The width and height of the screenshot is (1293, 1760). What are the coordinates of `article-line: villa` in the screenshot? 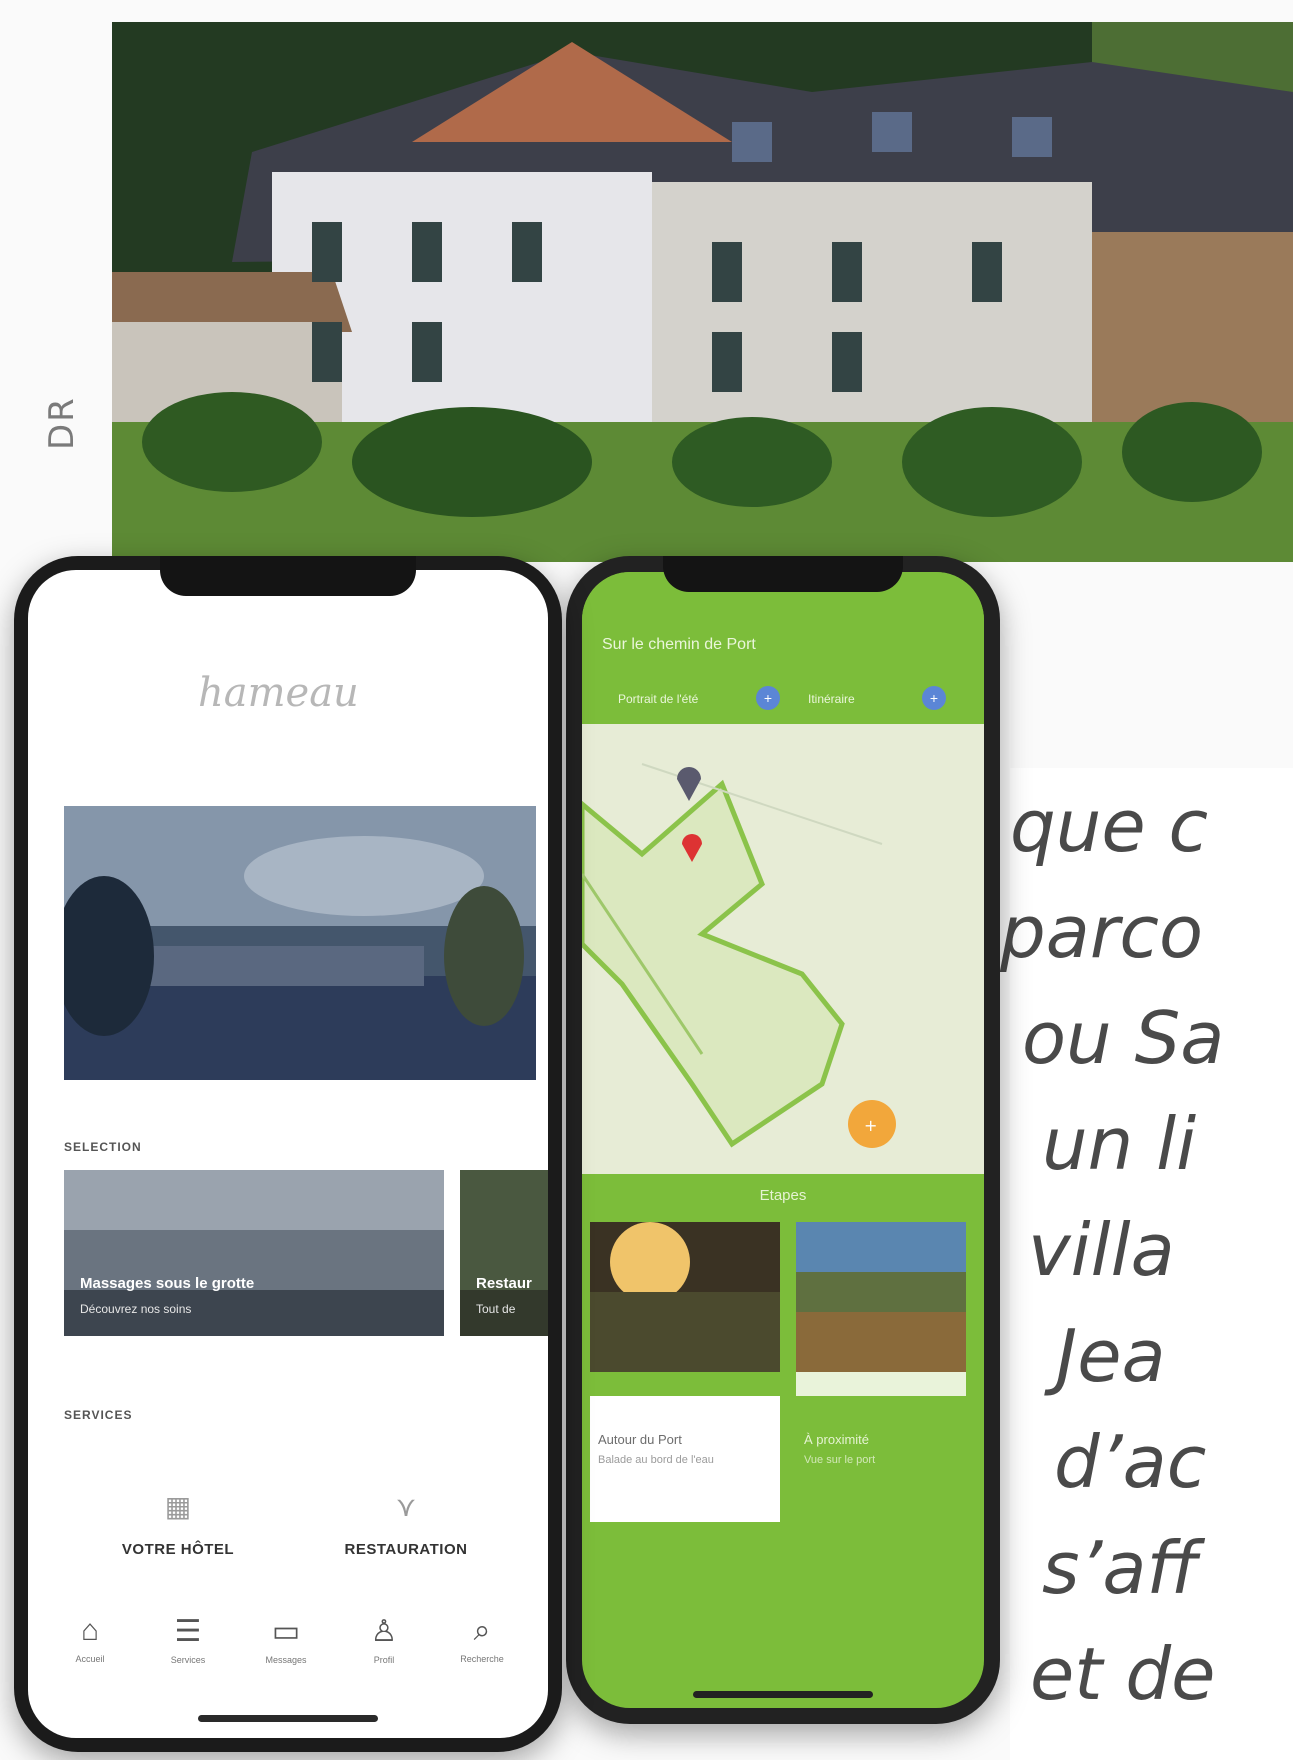 It's located at (1101, 1250).